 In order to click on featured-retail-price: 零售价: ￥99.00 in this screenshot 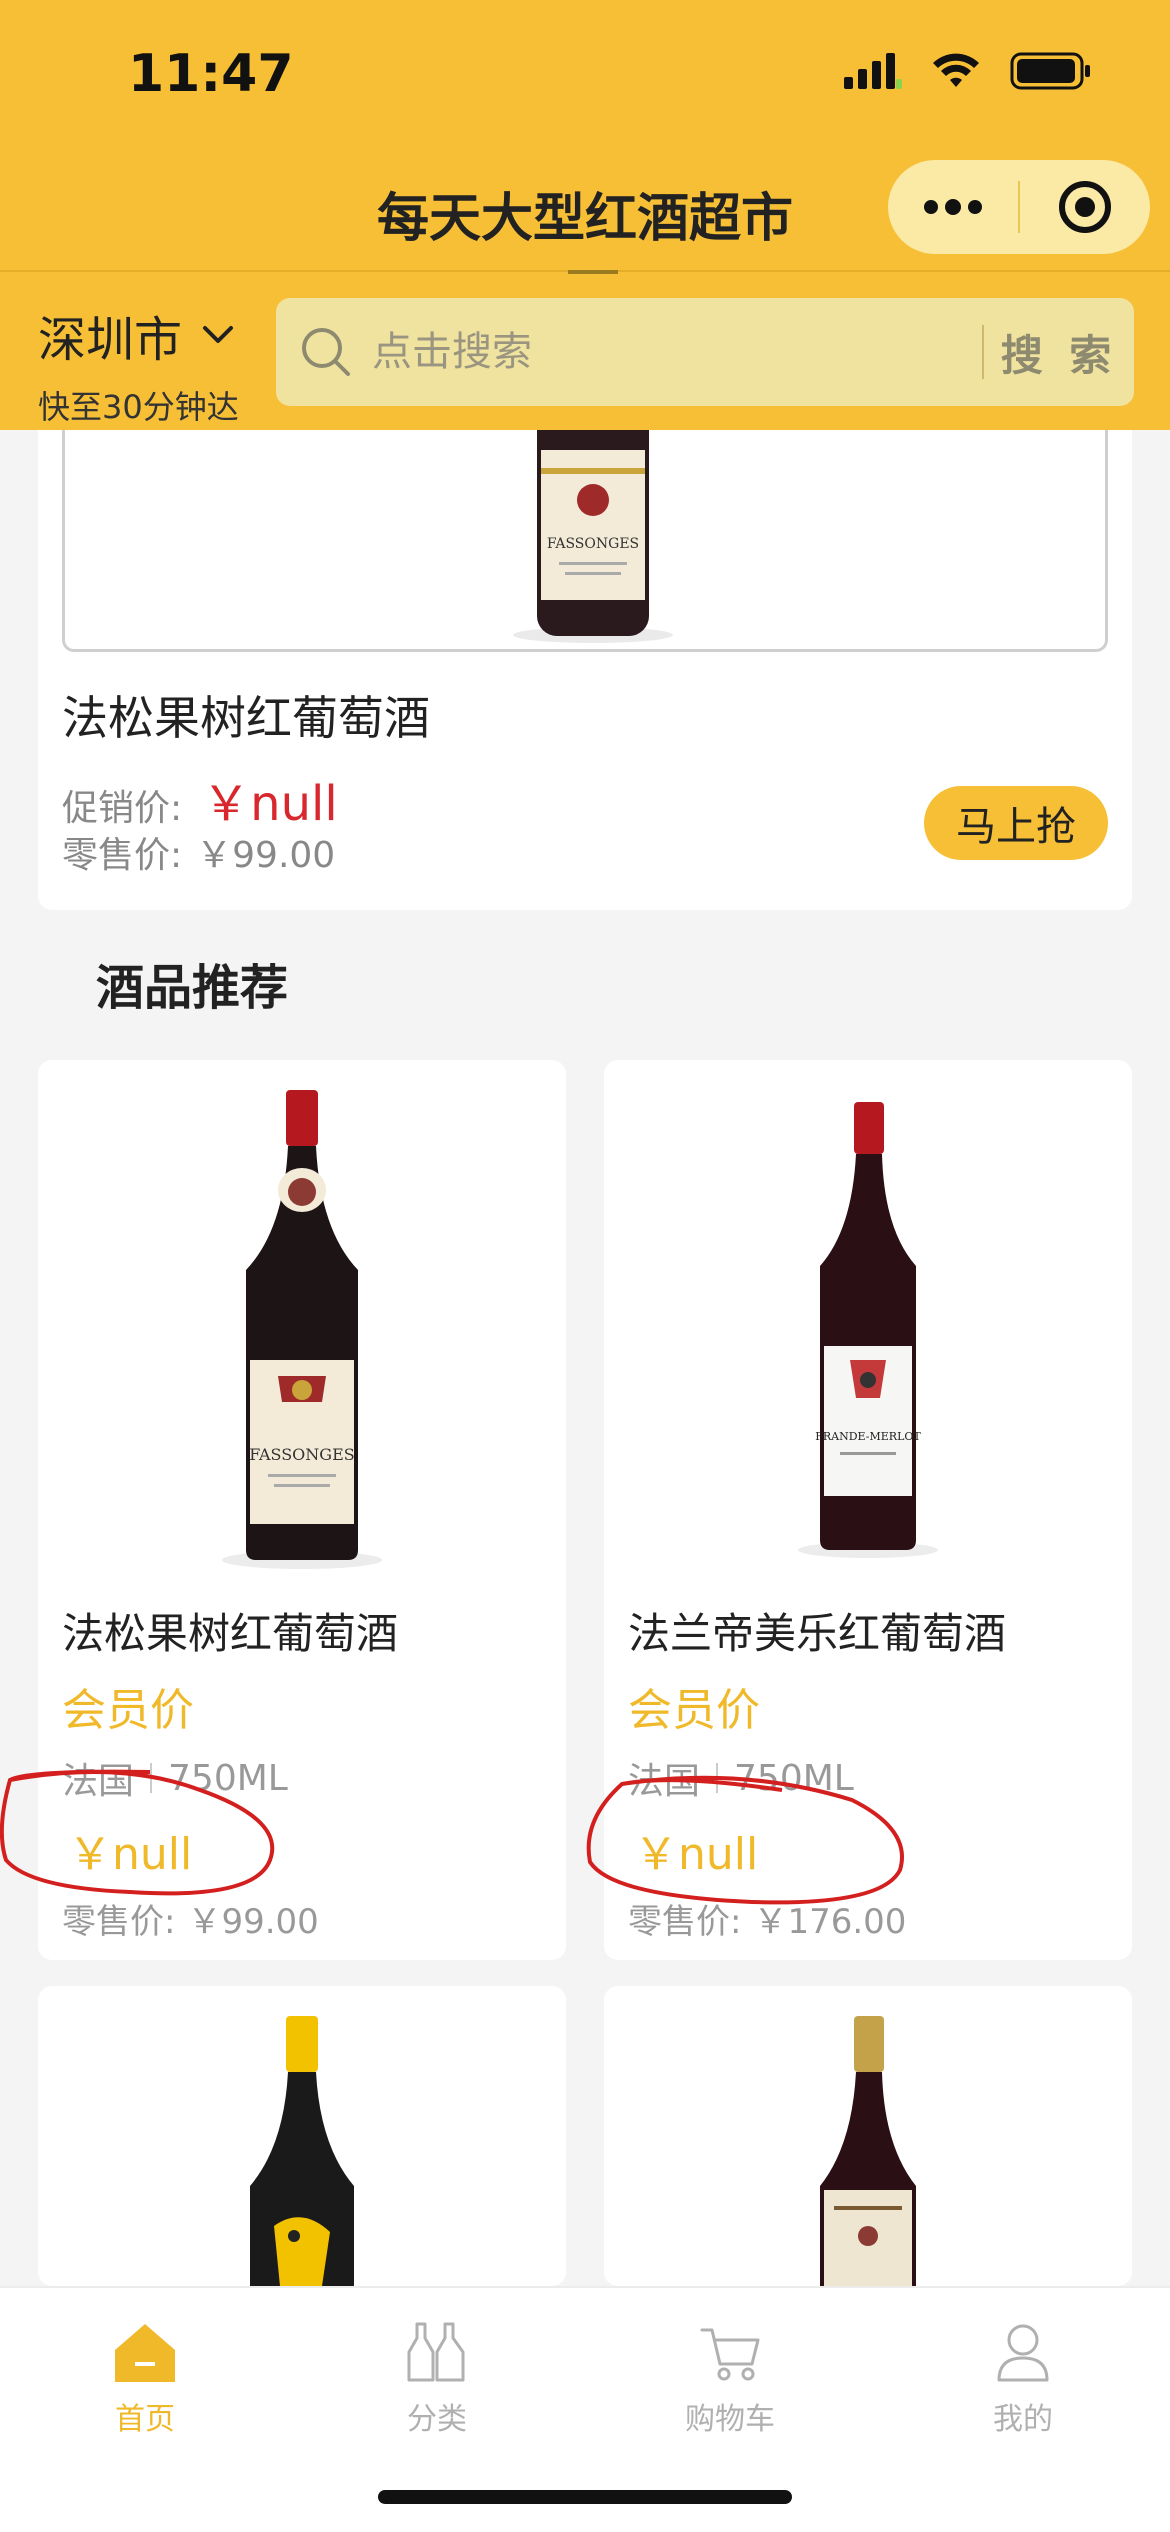, I will do `click(198, 852)`.